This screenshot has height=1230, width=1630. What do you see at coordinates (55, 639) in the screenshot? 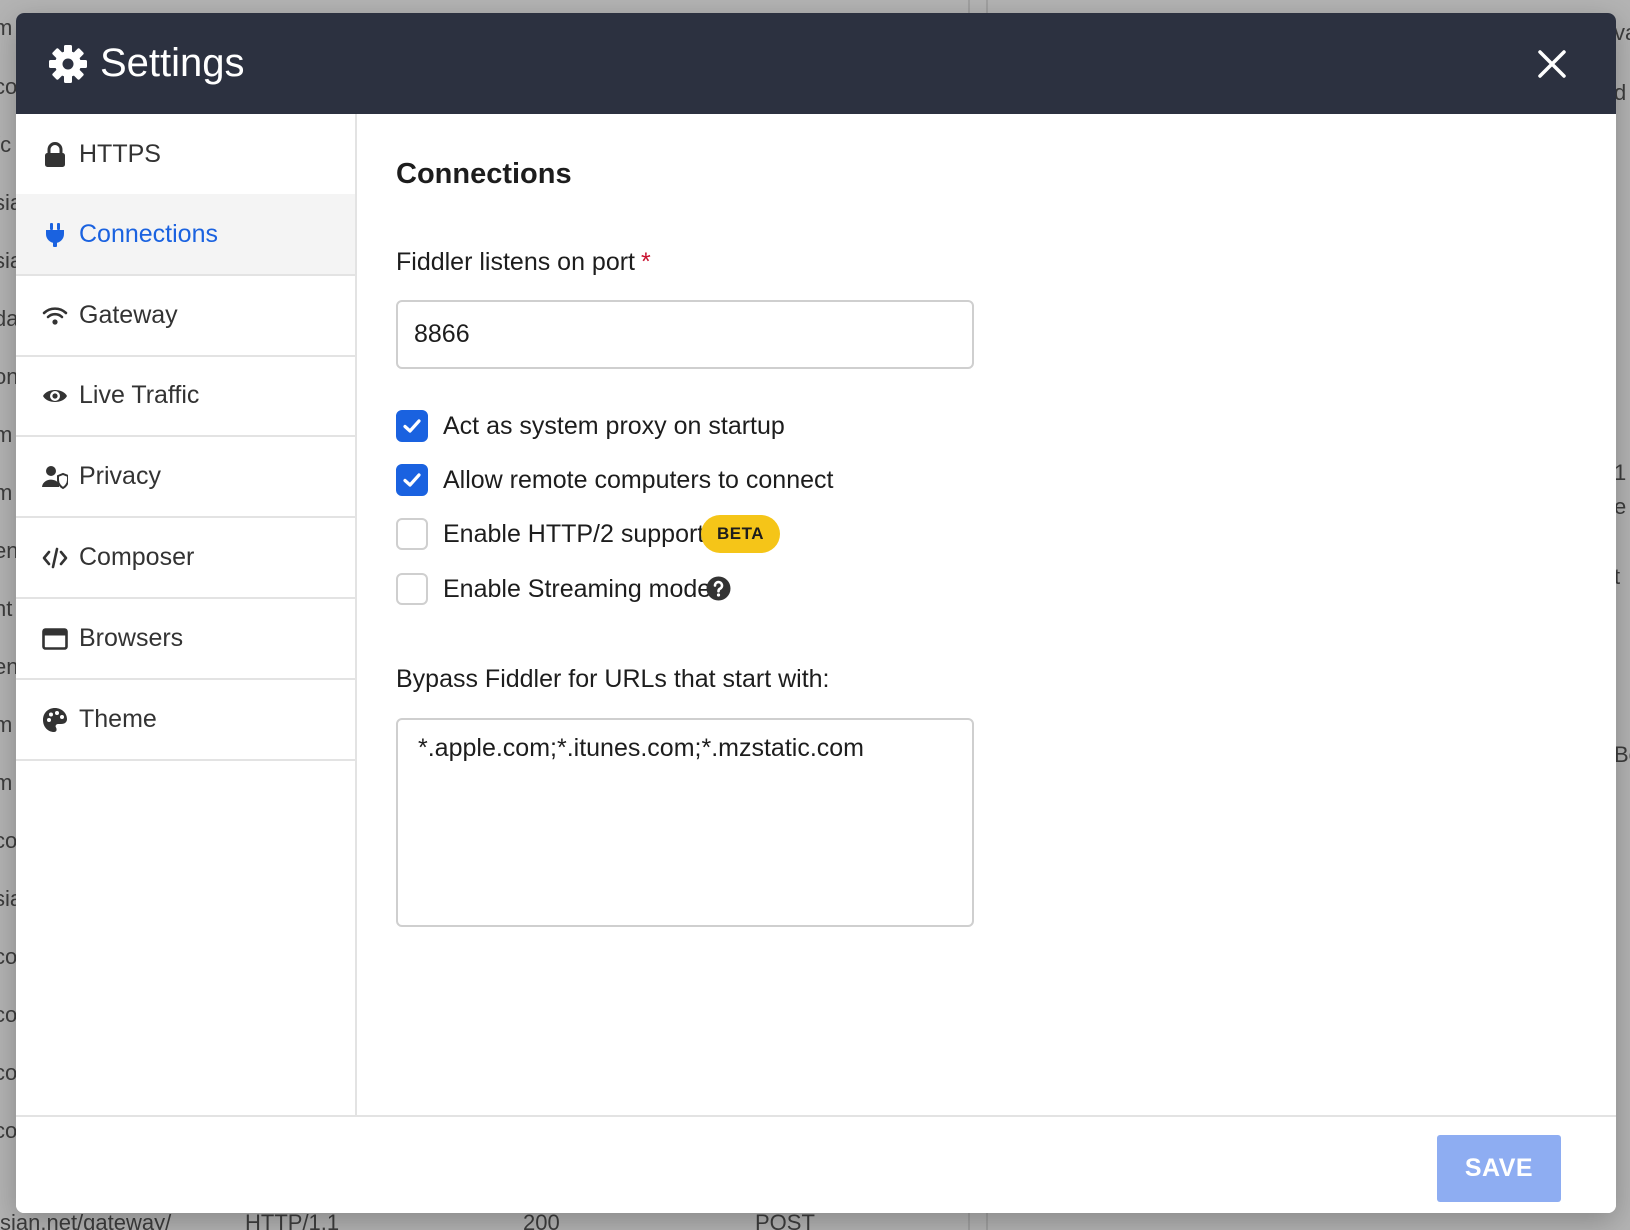
I see `window-icon` at bounding box center [55, 639].